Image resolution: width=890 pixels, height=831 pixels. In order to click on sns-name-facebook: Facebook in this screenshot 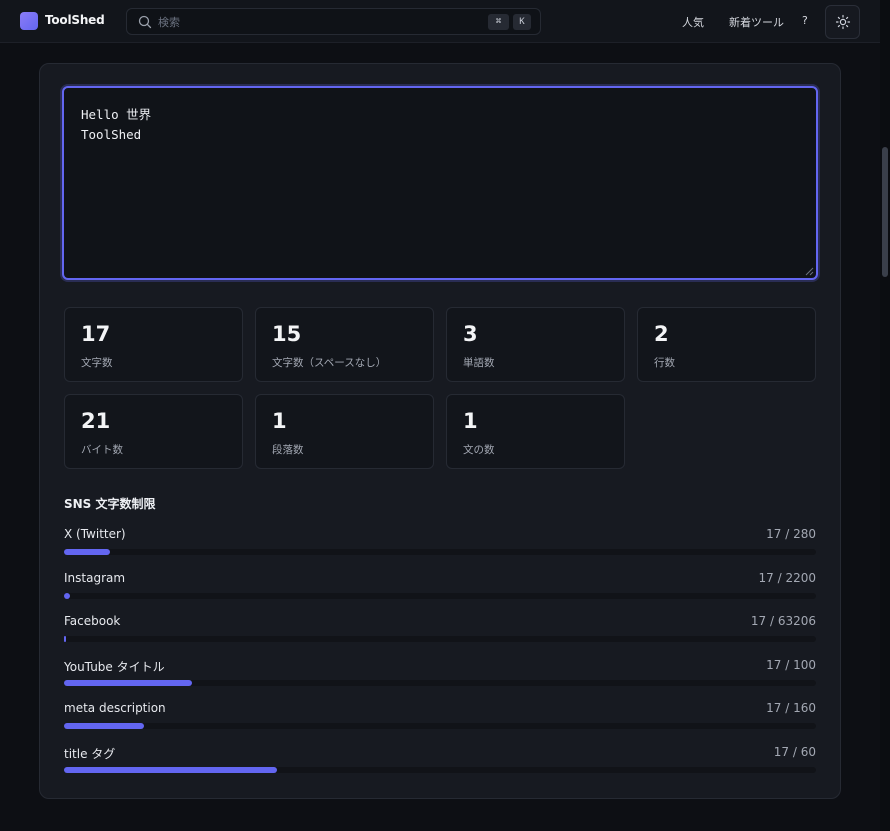, I will do `click(92, 621)`.